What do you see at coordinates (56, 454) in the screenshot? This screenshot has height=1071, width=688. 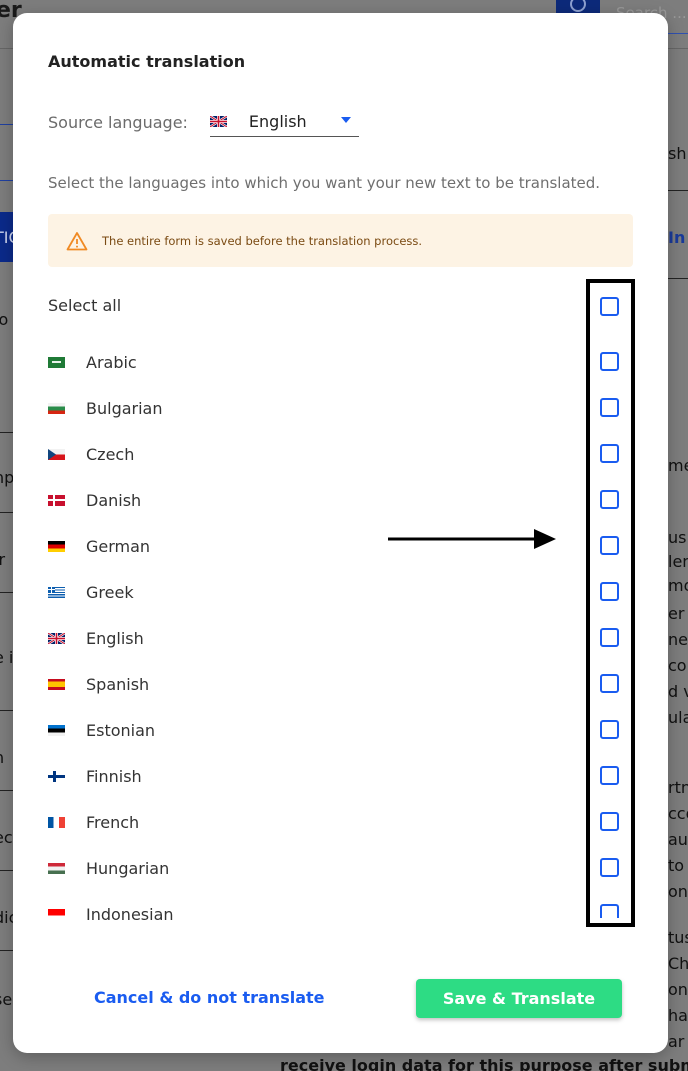 I see `flag-cz-icon` at bounding box center [56, 454].